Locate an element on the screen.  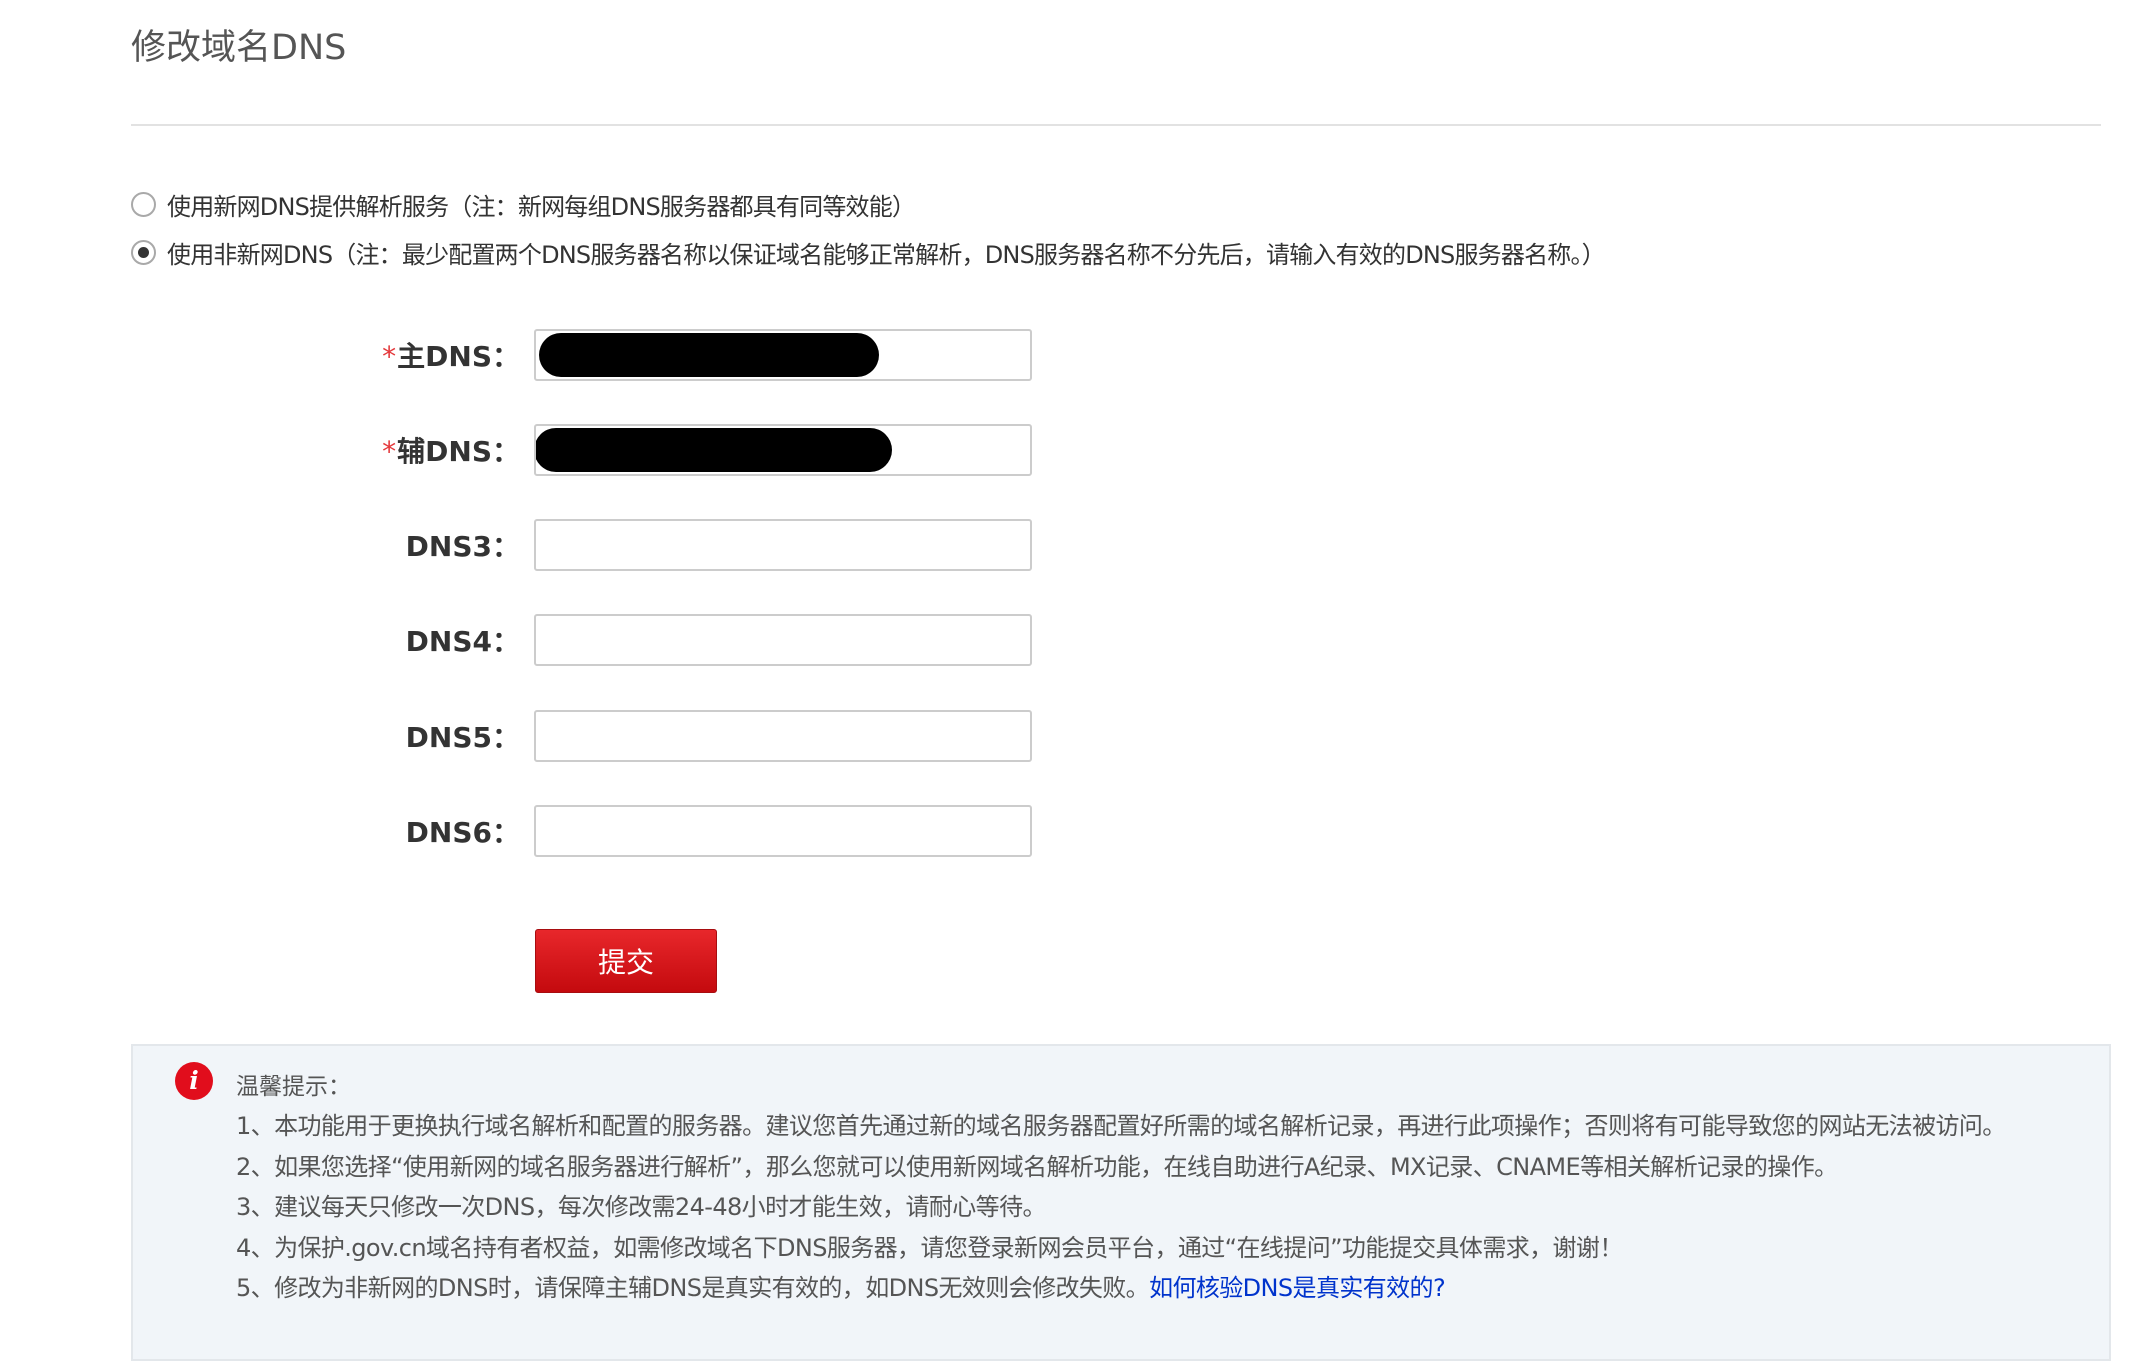
radio-button-custom-dns is located at coordinates (143, 252).